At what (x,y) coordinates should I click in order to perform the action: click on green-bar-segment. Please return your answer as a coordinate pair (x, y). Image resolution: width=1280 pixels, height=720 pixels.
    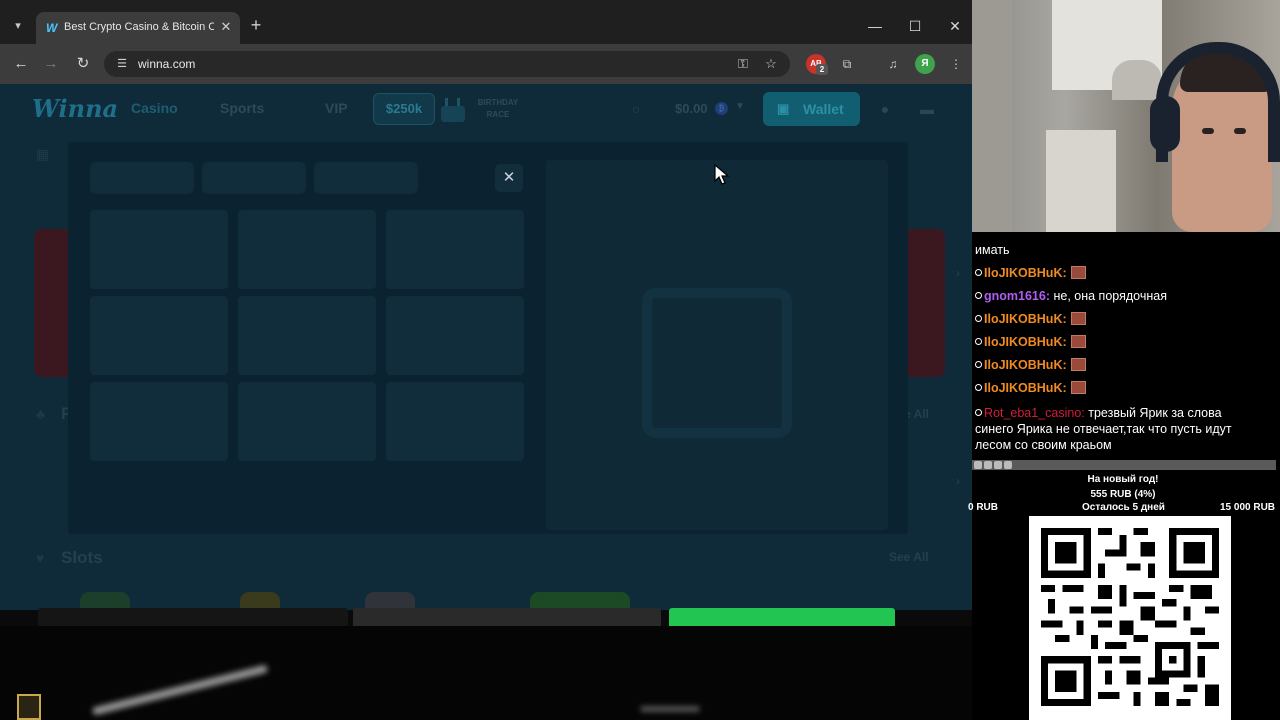
    Looking at the image, I should click on (782, 618).